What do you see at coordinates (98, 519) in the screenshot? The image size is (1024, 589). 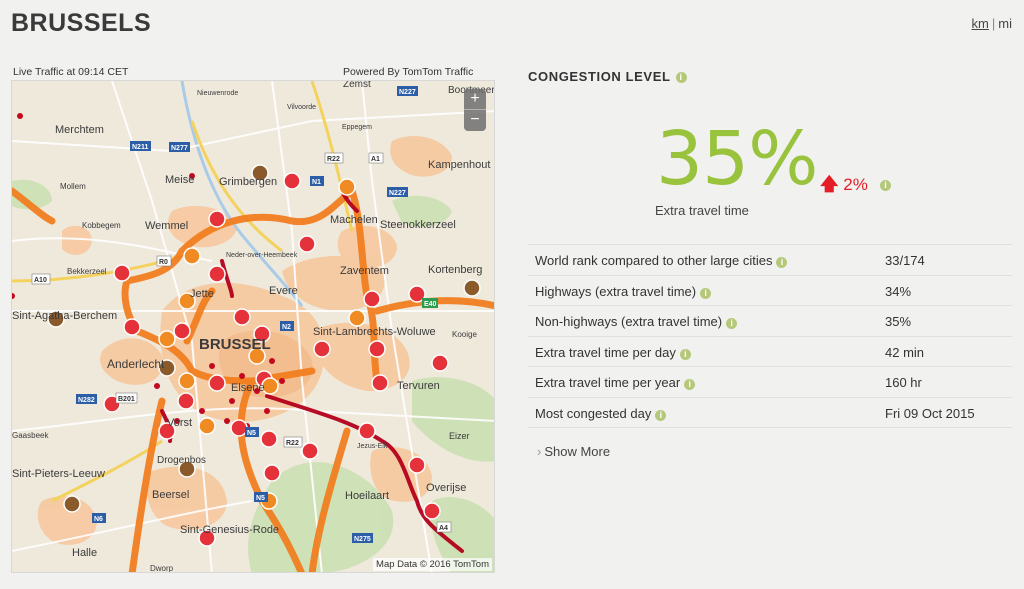 I see `svg-text: N6` at bounding box center [98, 519].